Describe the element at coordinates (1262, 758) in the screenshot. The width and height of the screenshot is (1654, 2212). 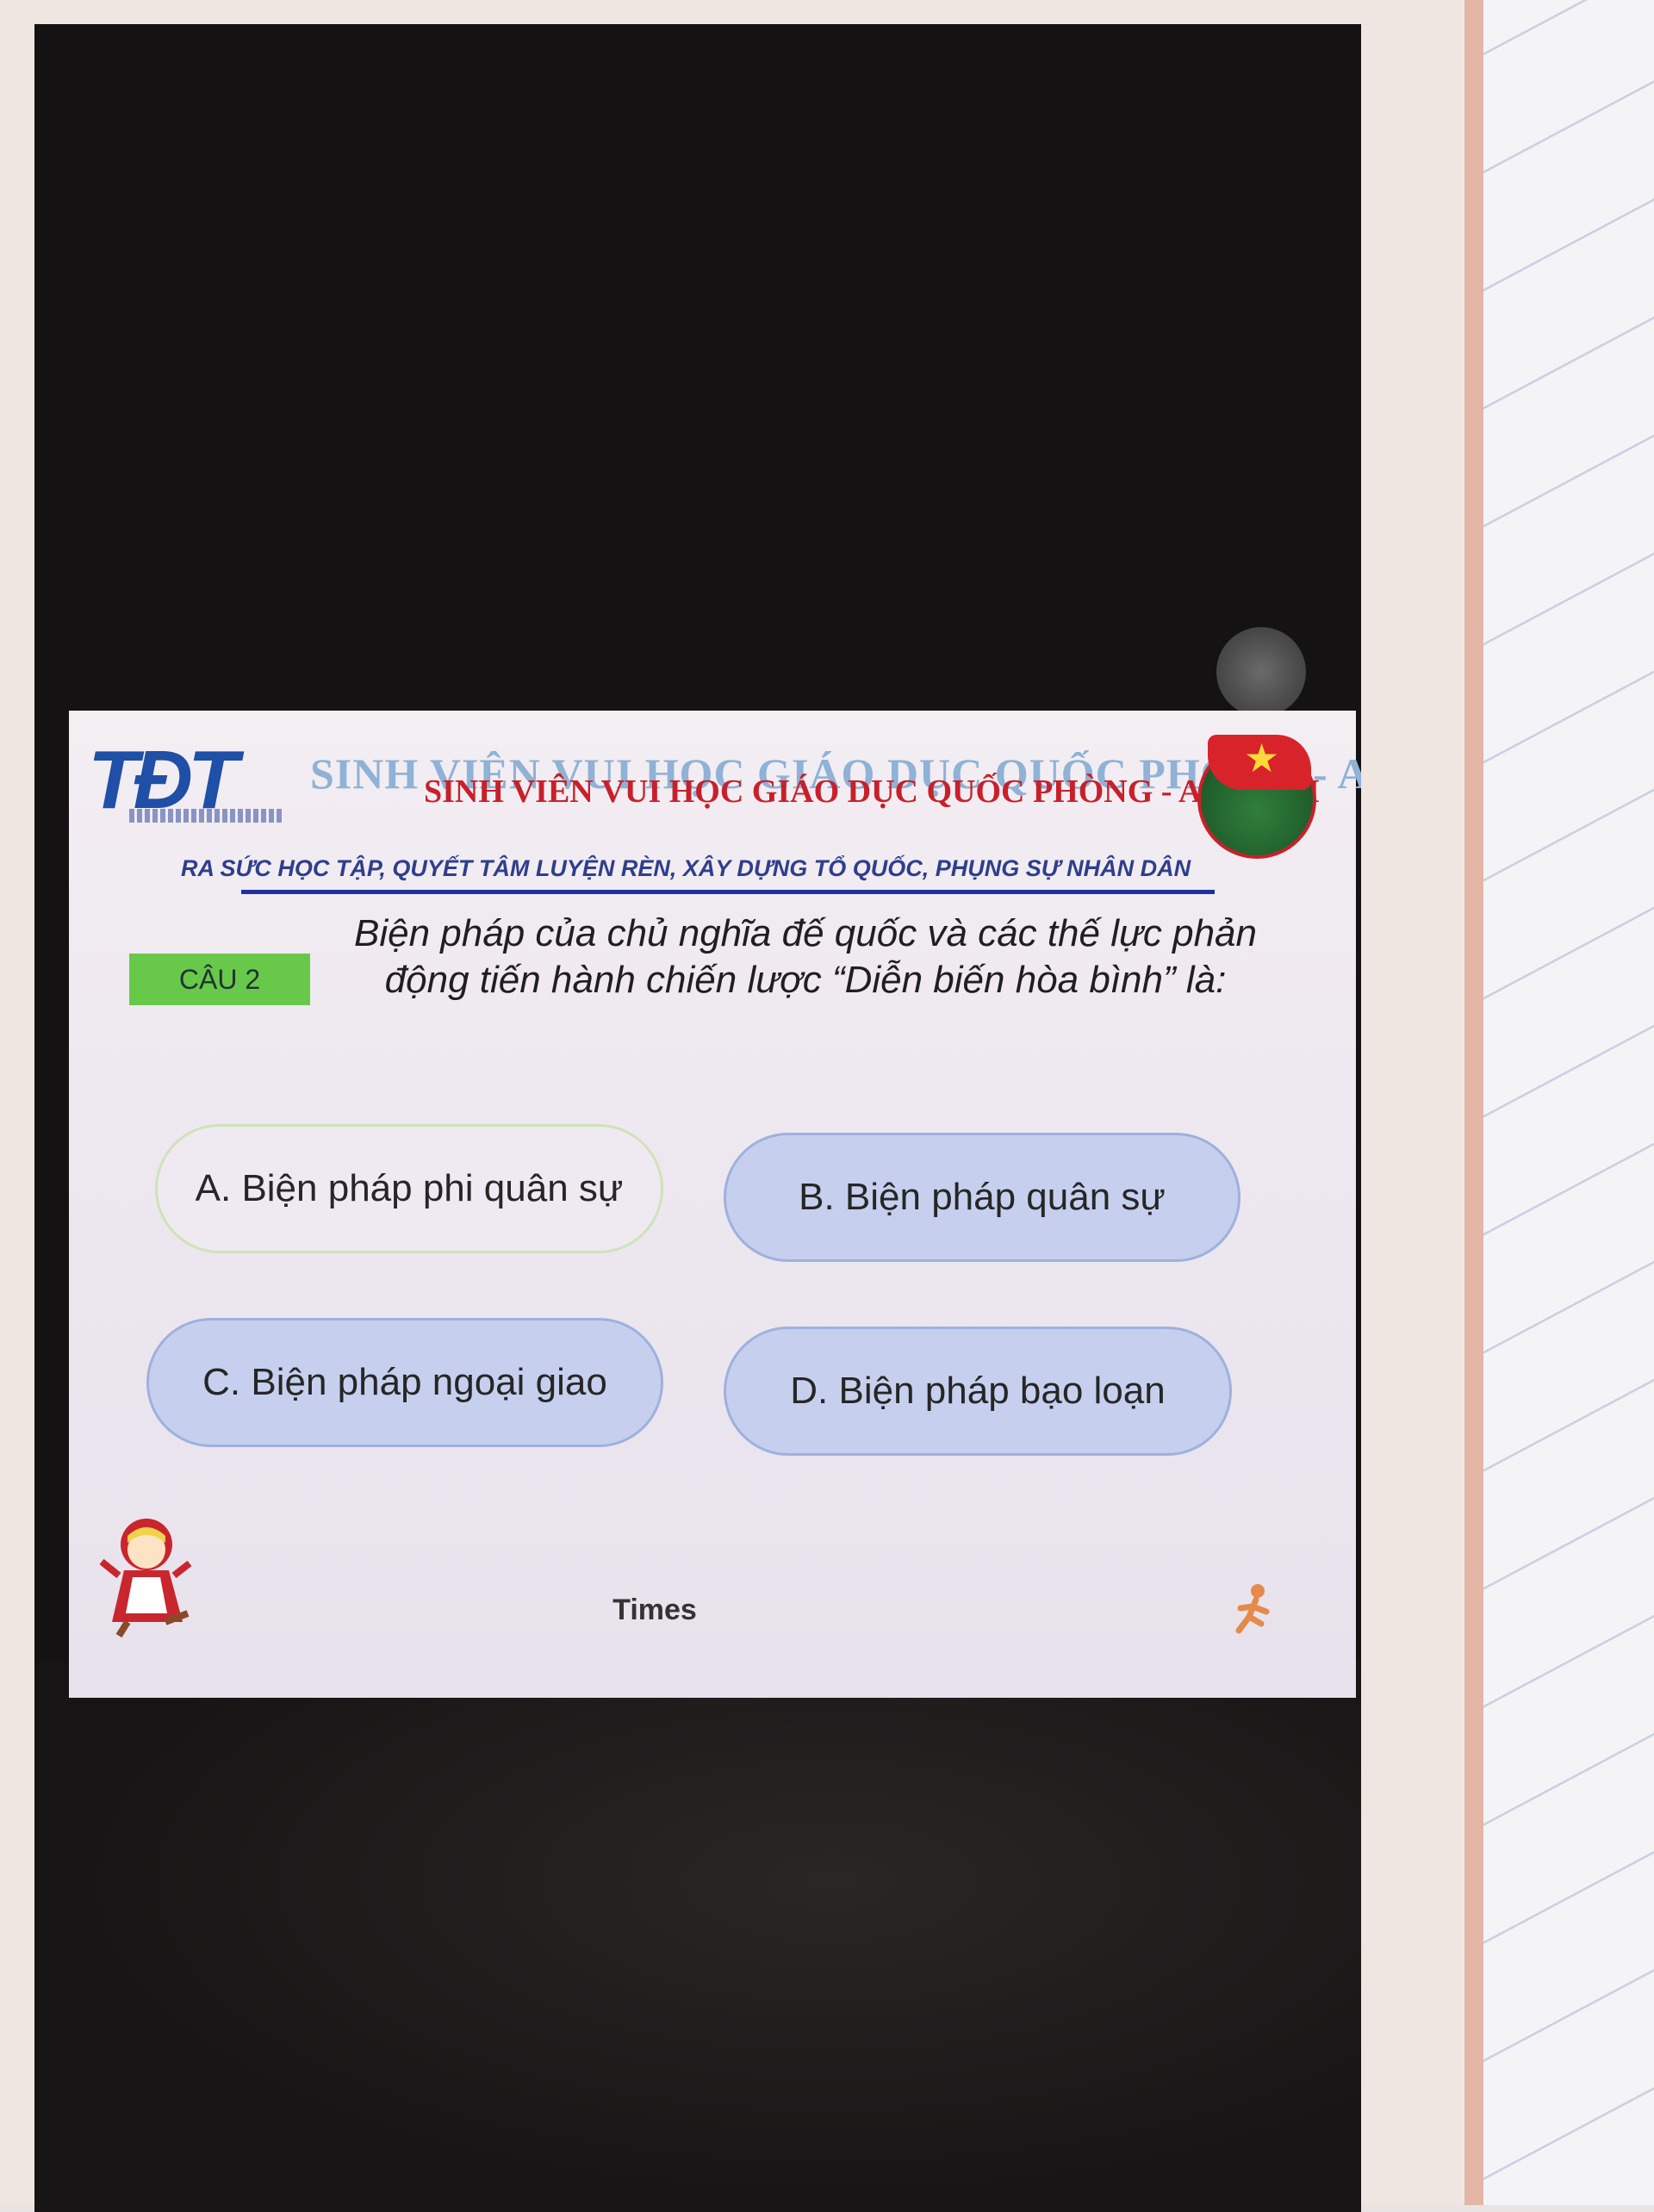
I see `star-icon: ★` at that location.